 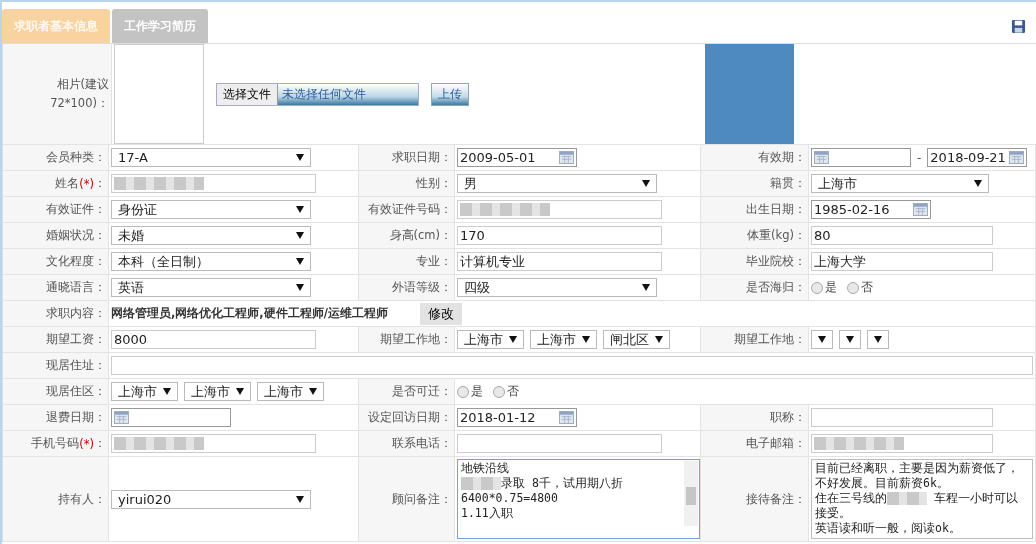 I want to click on file-field: 选择文件 未选择任何文件, so click(x=317, y=94).